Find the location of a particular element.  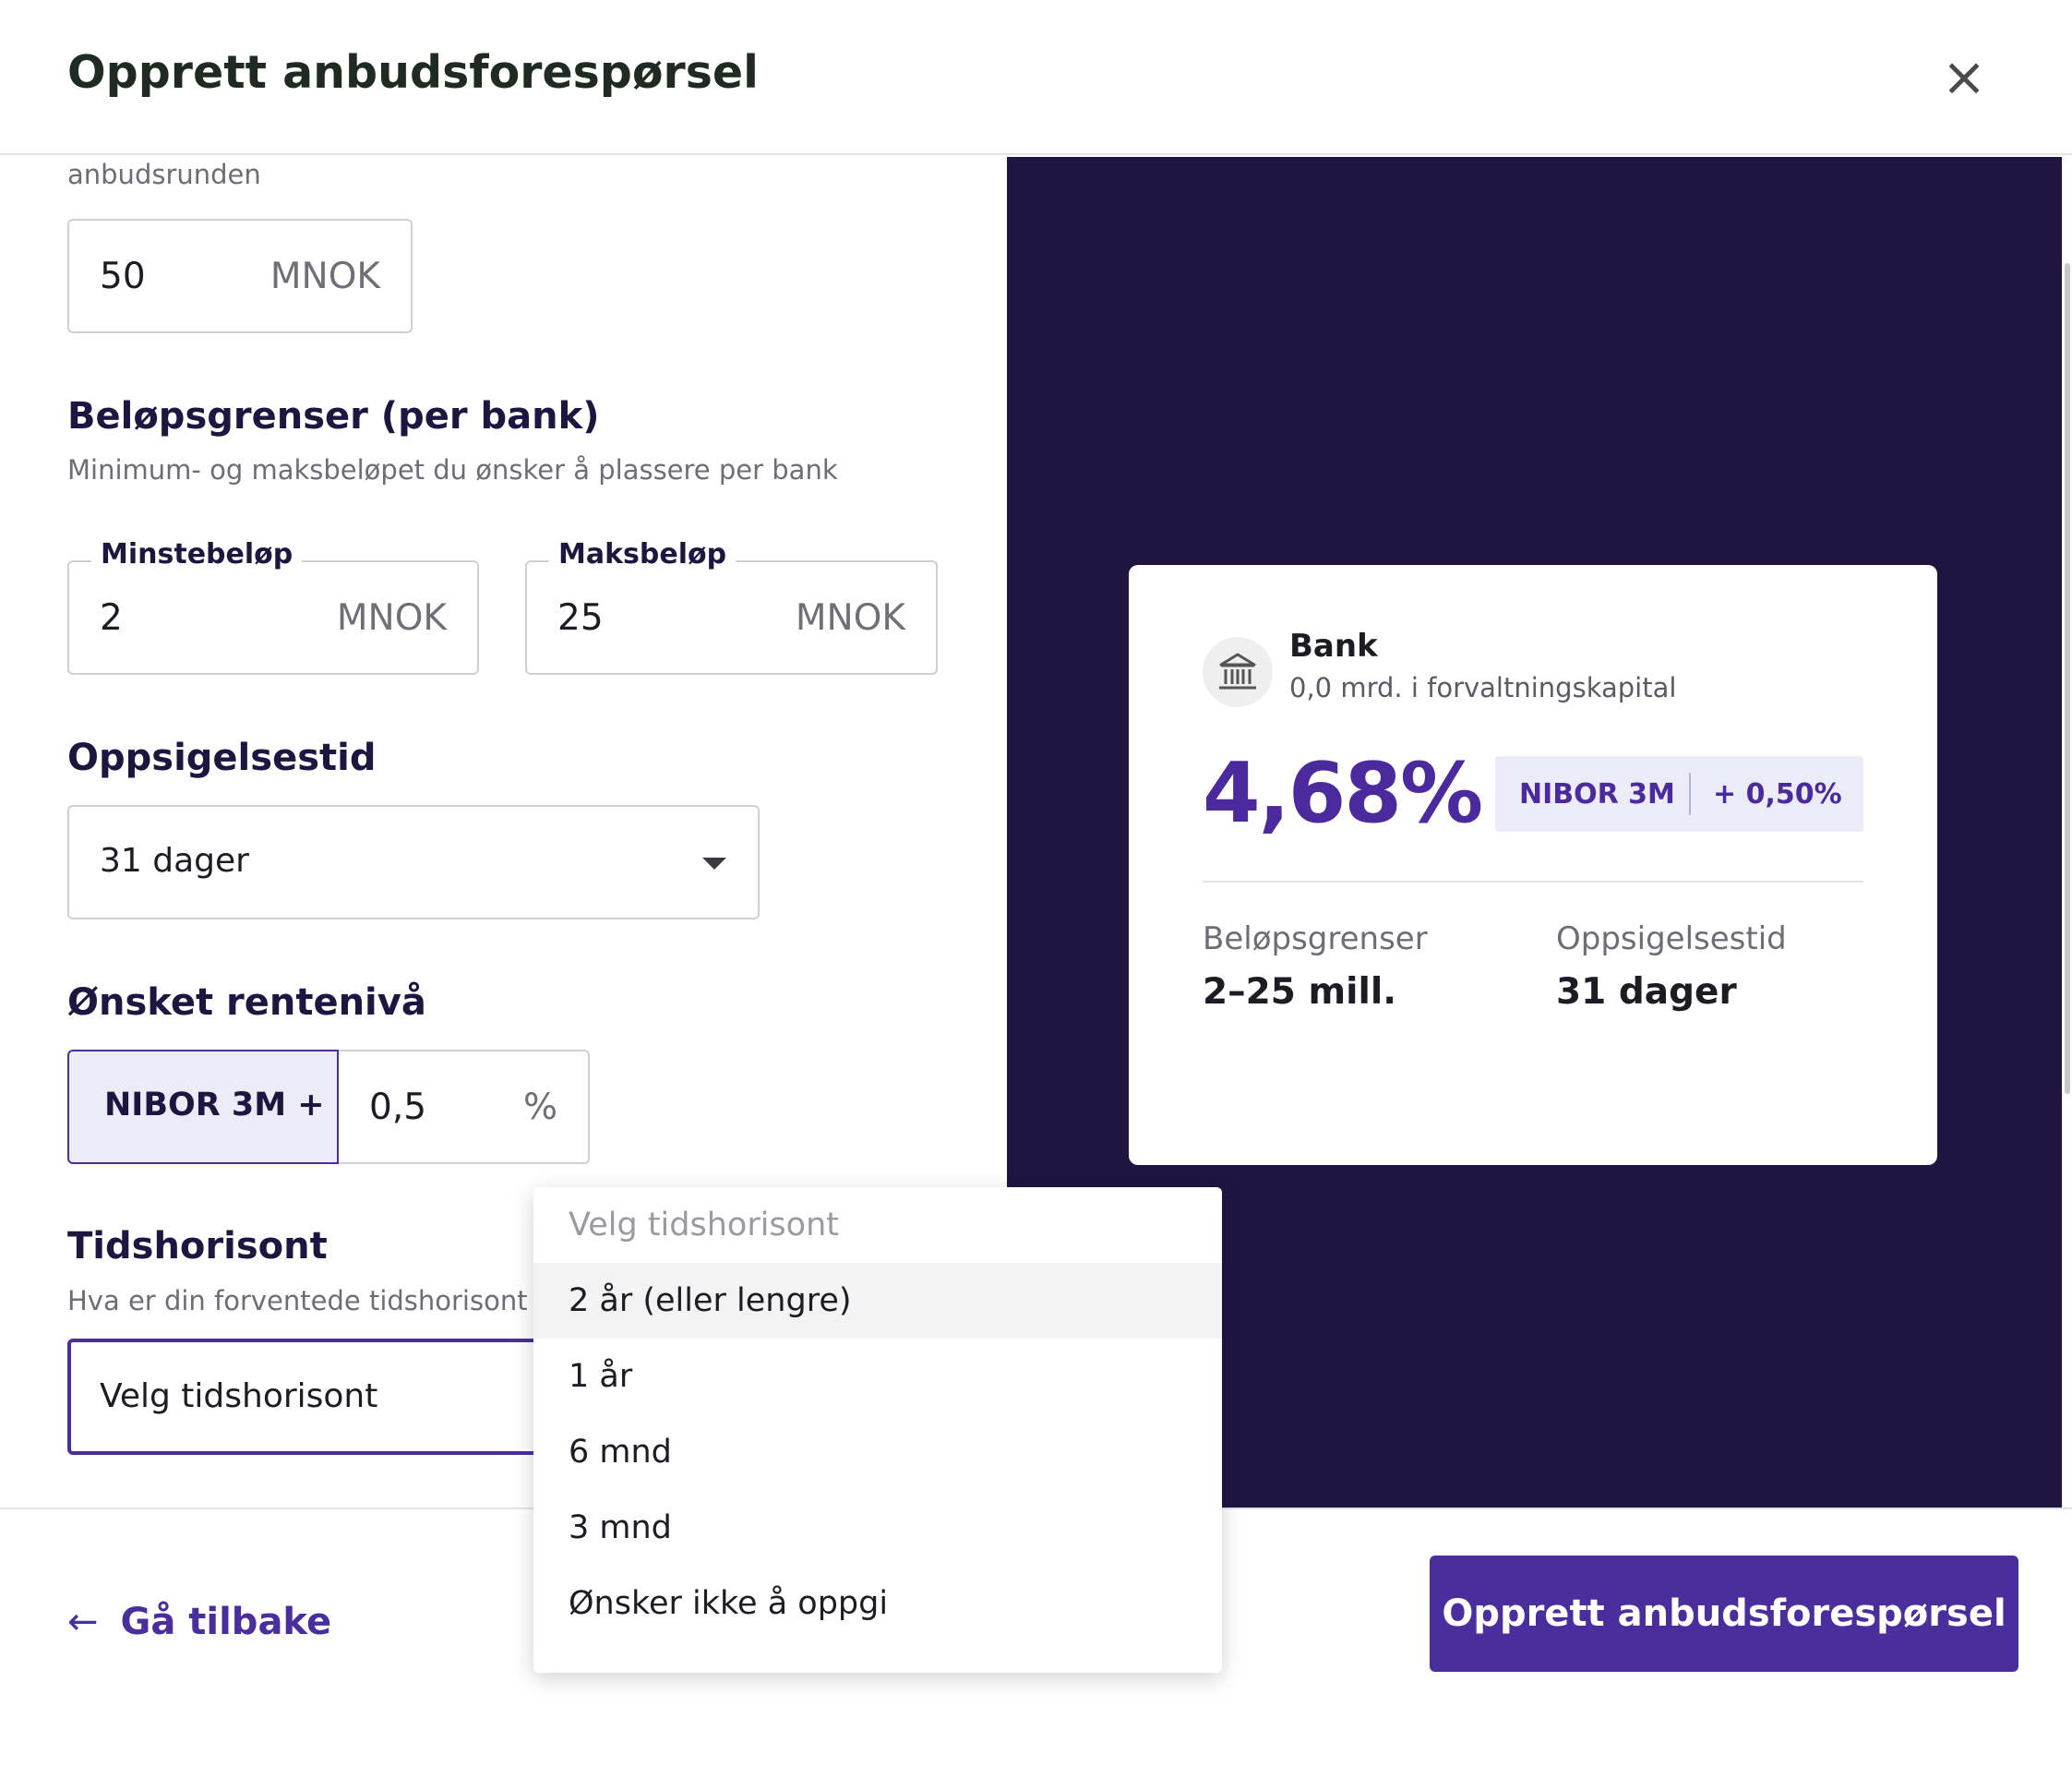

stat-limits-value: 2–25 mill. is located at coordinates (1300, 992).